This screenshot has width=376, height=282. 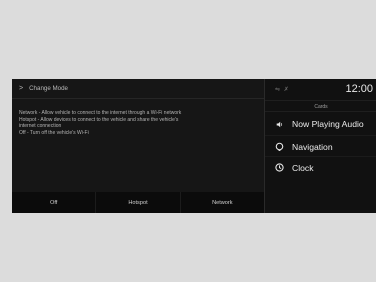 I want to click on card-label: Clock, so click(x=303, y=167).